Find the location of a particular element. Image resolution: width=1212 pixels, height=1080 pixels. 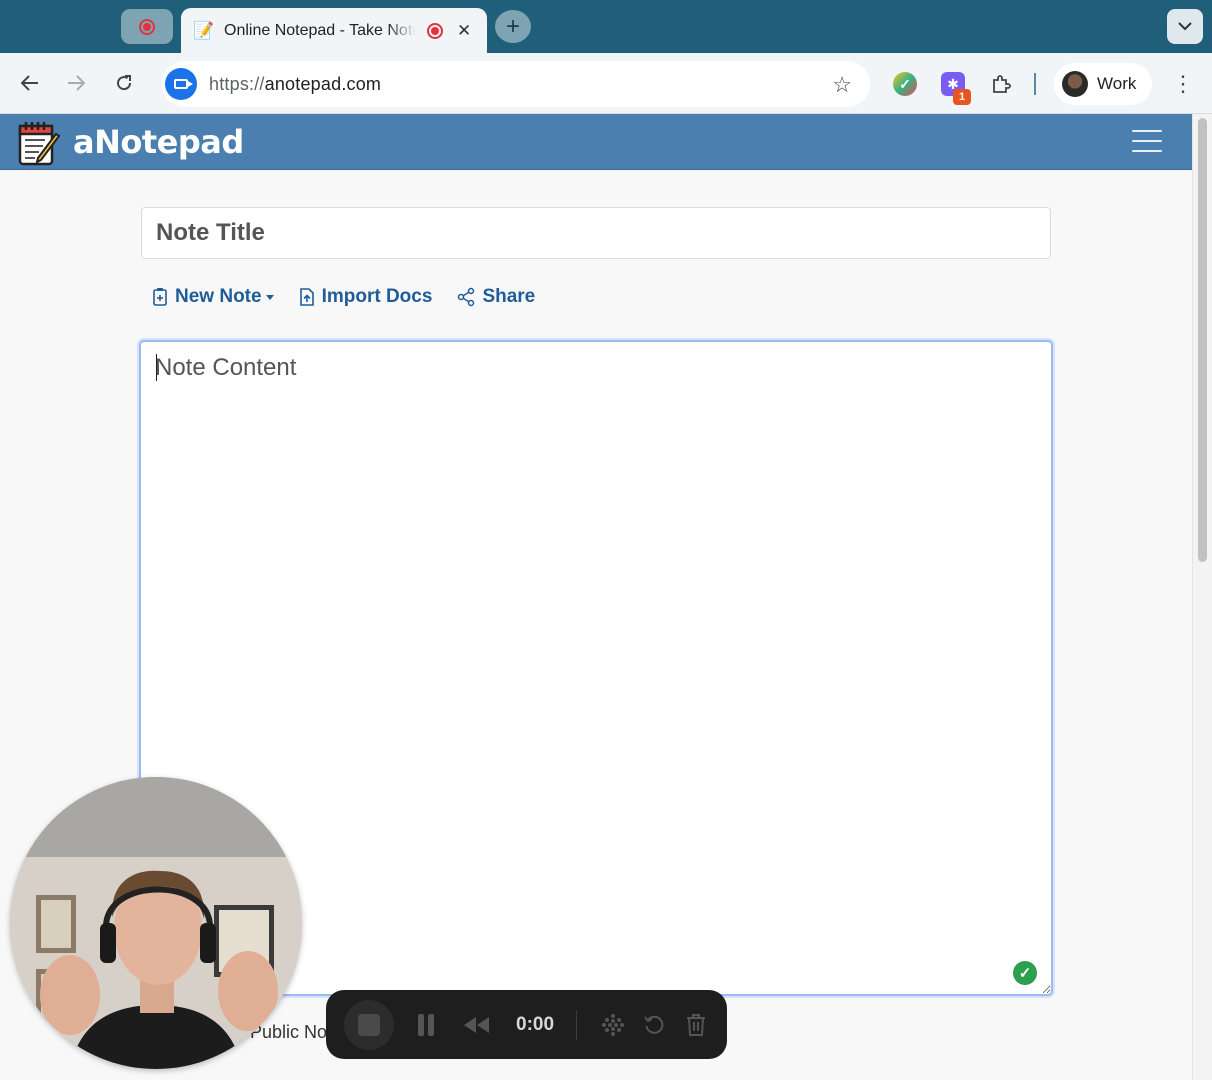

rewind-icon is located at coordinates (476, 1024).